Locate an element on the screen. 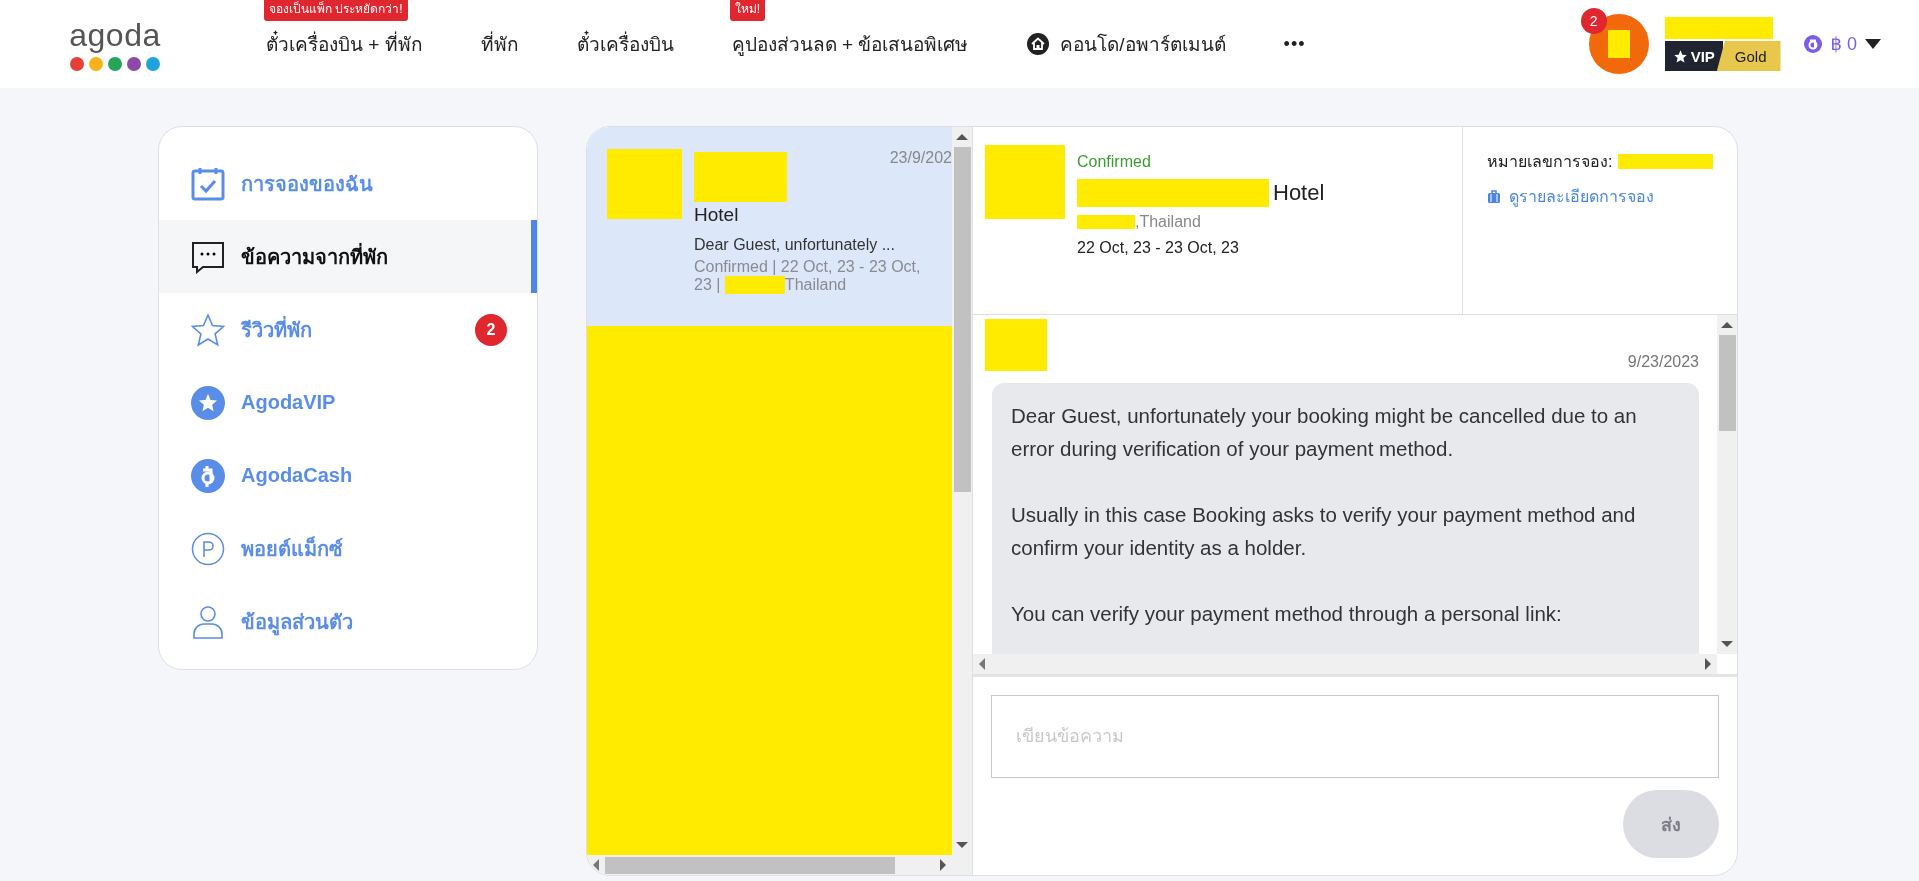 The width and height of the screenshot is (1919, 881). nav-link: ตั๋วเครื่องบิน + ที่พัก is located at coordinates (344, 44).